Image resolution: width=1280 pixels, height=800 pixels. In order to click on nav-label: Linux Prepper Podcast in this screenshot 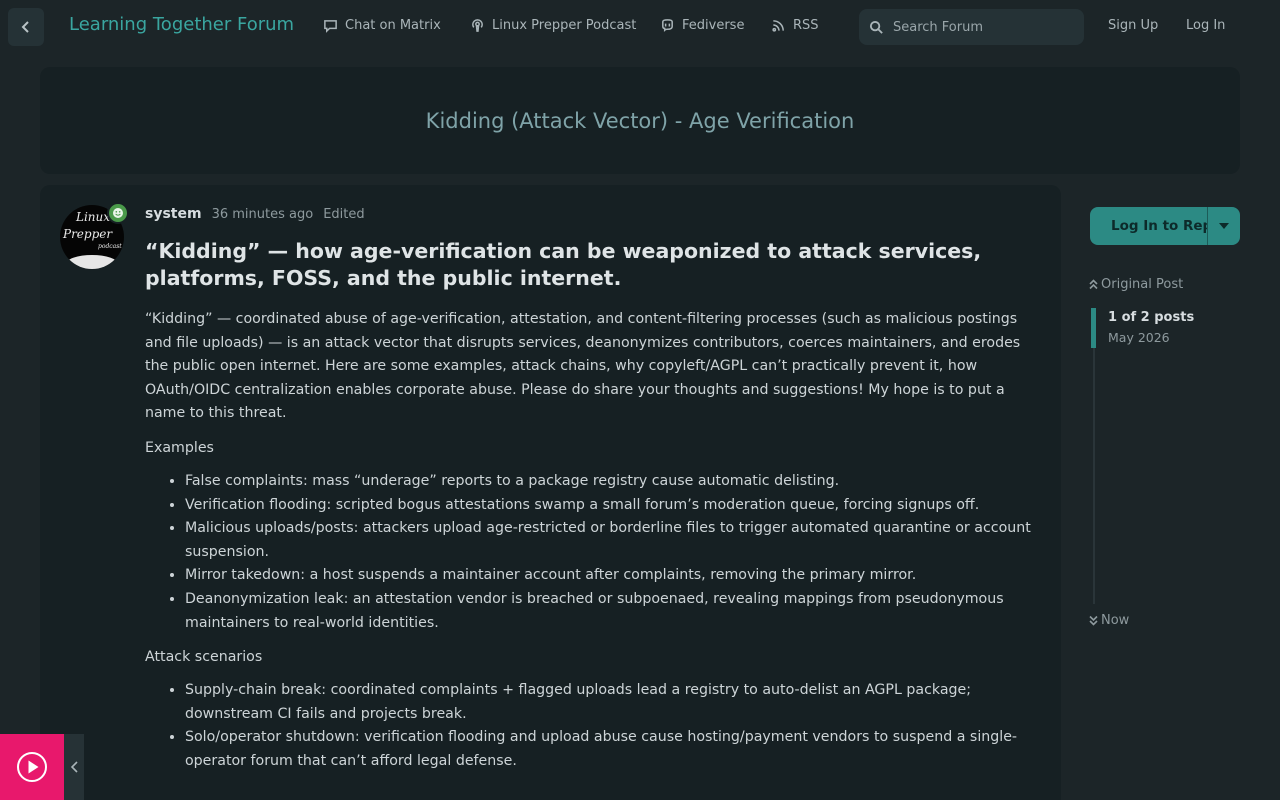, I will do `click(564, 25)`.